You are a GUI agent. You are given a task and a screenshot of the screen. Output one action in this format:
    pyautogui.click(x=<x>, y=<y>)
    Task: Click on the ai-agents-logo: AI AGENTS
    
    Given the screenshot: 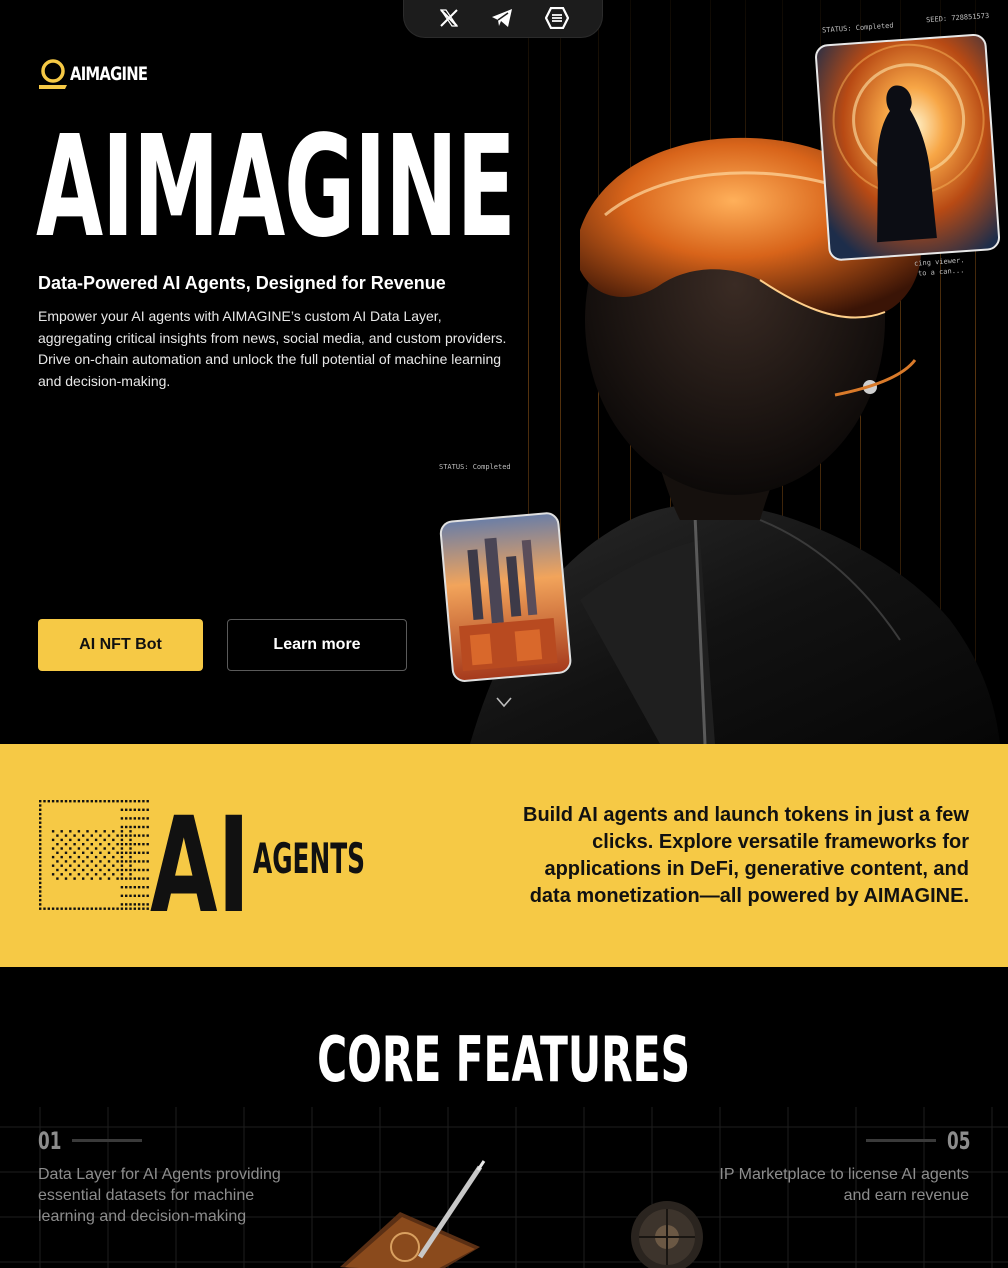 What is the action you would take?
    pyautogui.click(x=202, y=856)
    